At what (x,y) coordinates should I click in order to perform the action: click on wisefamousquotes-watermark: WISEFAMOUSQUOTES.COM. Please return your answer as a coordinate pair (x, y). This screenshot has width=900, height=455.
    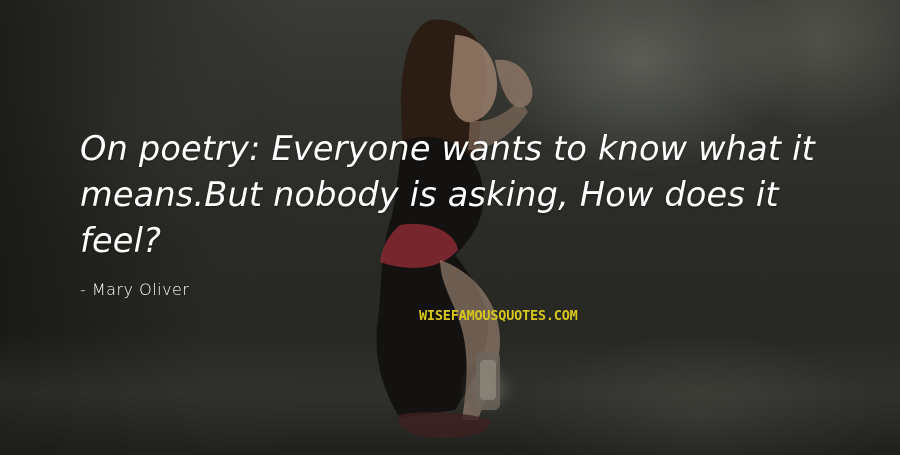
    Looking at the image, I should click on (498, 316).